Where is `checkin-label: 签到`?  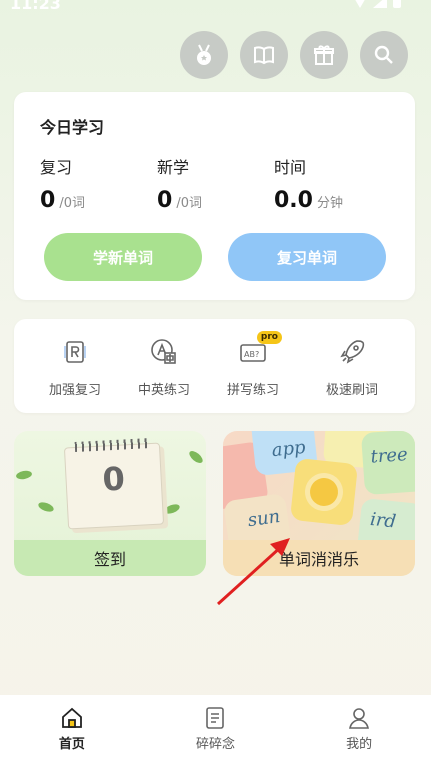 checkin-label: 签到 is located at coordinates (110, 558).